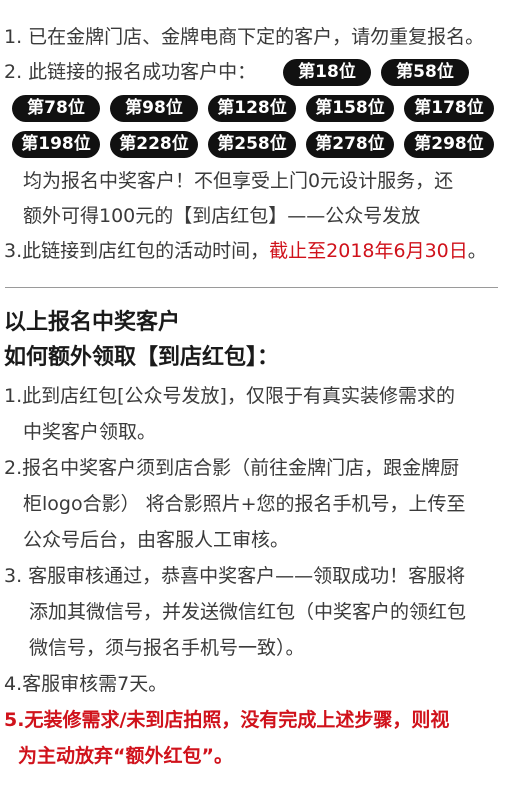 The height and width of the screenshot is (787, 509). What do you see at coordinates (368, 251) in the screenshot?
I see `activity-deadline: 截止至2018年6月30日` at bounding box center [368, 251].